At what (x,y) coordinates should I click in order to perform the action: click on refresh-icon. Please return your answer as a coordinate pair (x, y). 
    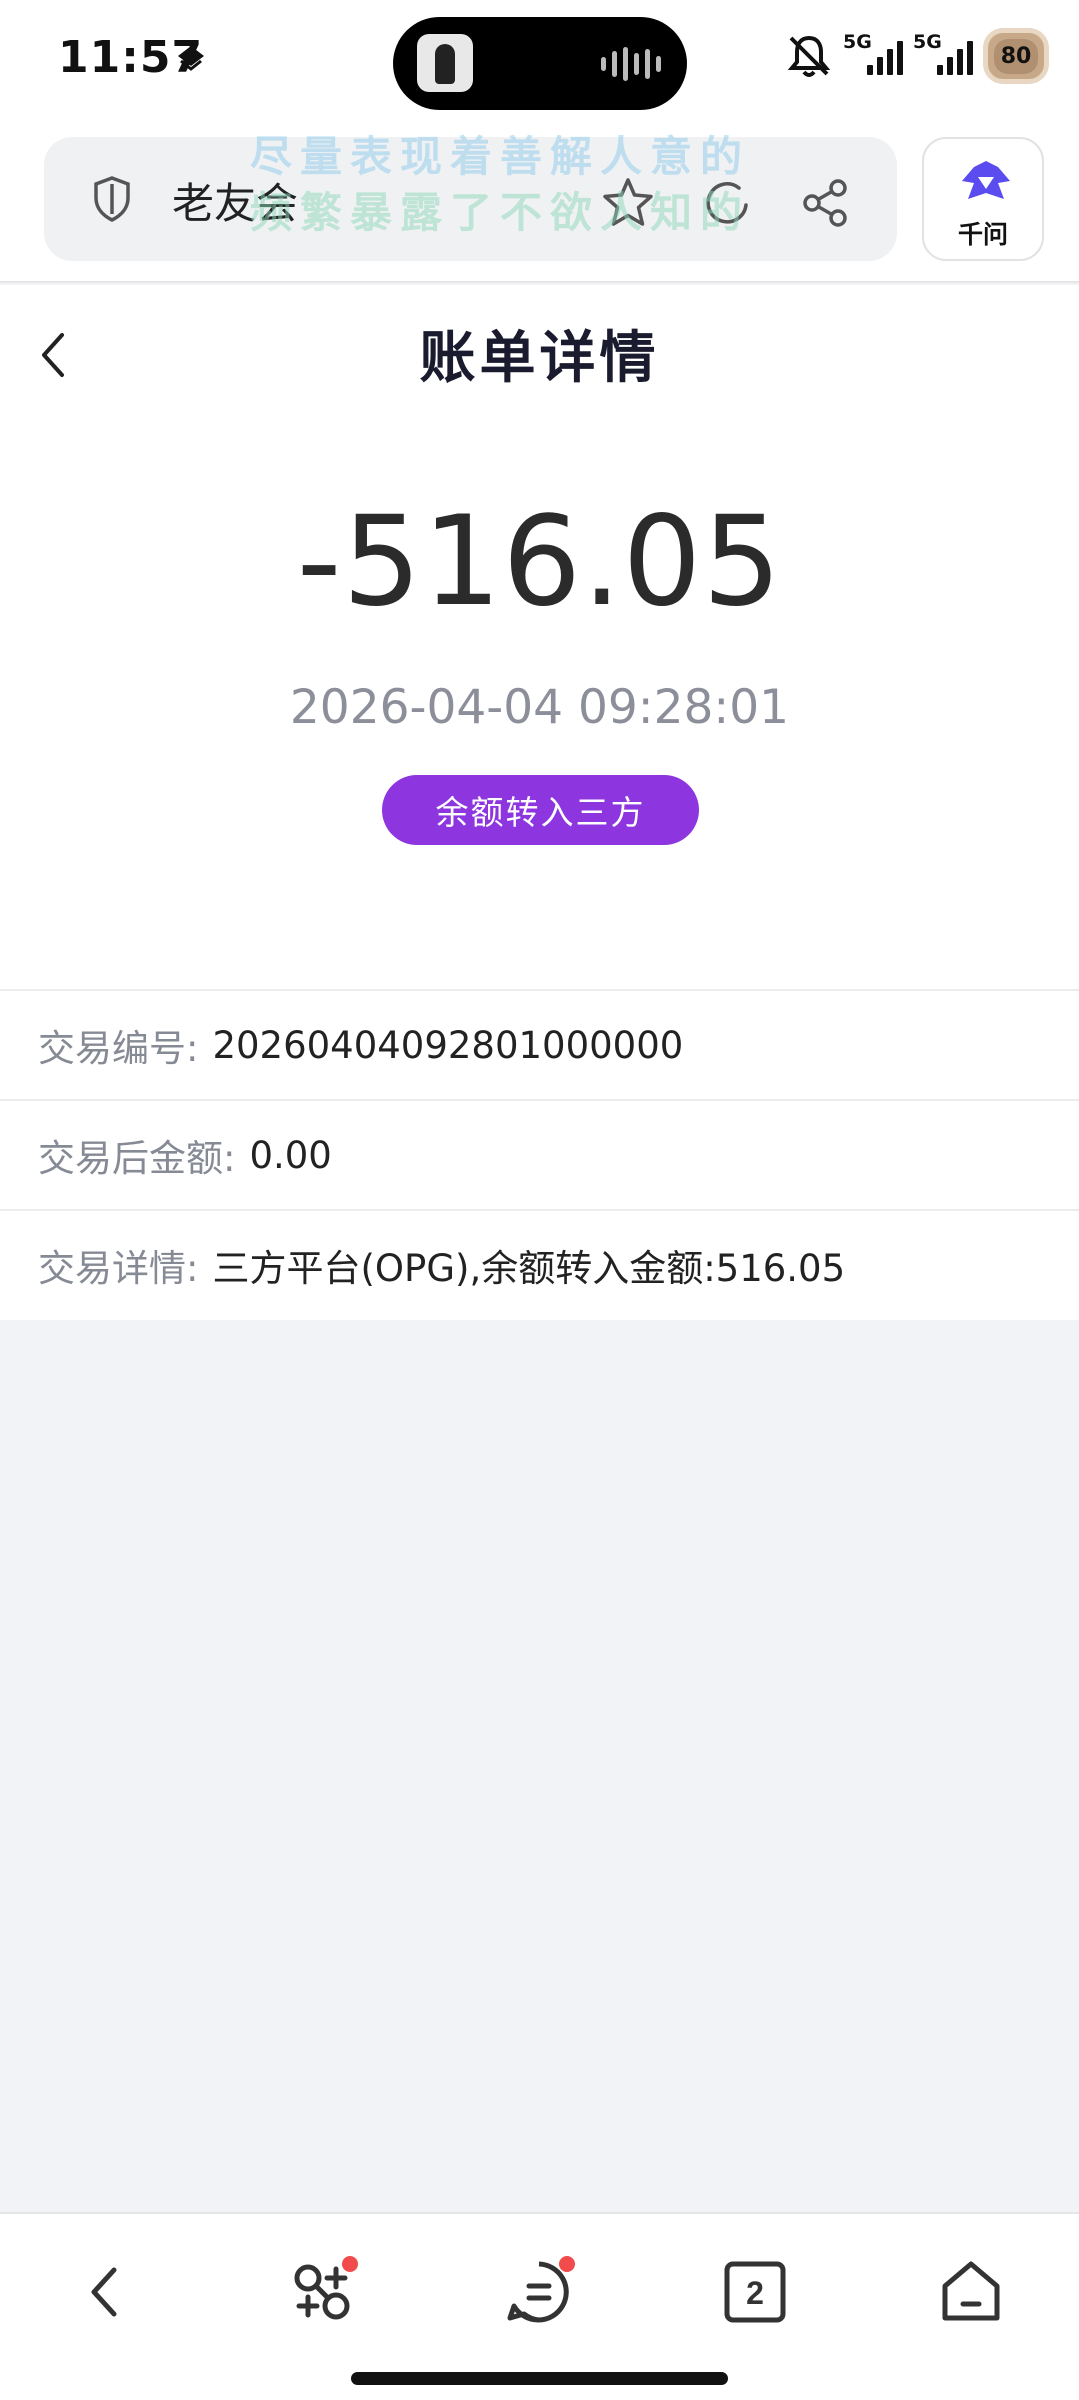
    Looking at the image, I should click on (727, 203).